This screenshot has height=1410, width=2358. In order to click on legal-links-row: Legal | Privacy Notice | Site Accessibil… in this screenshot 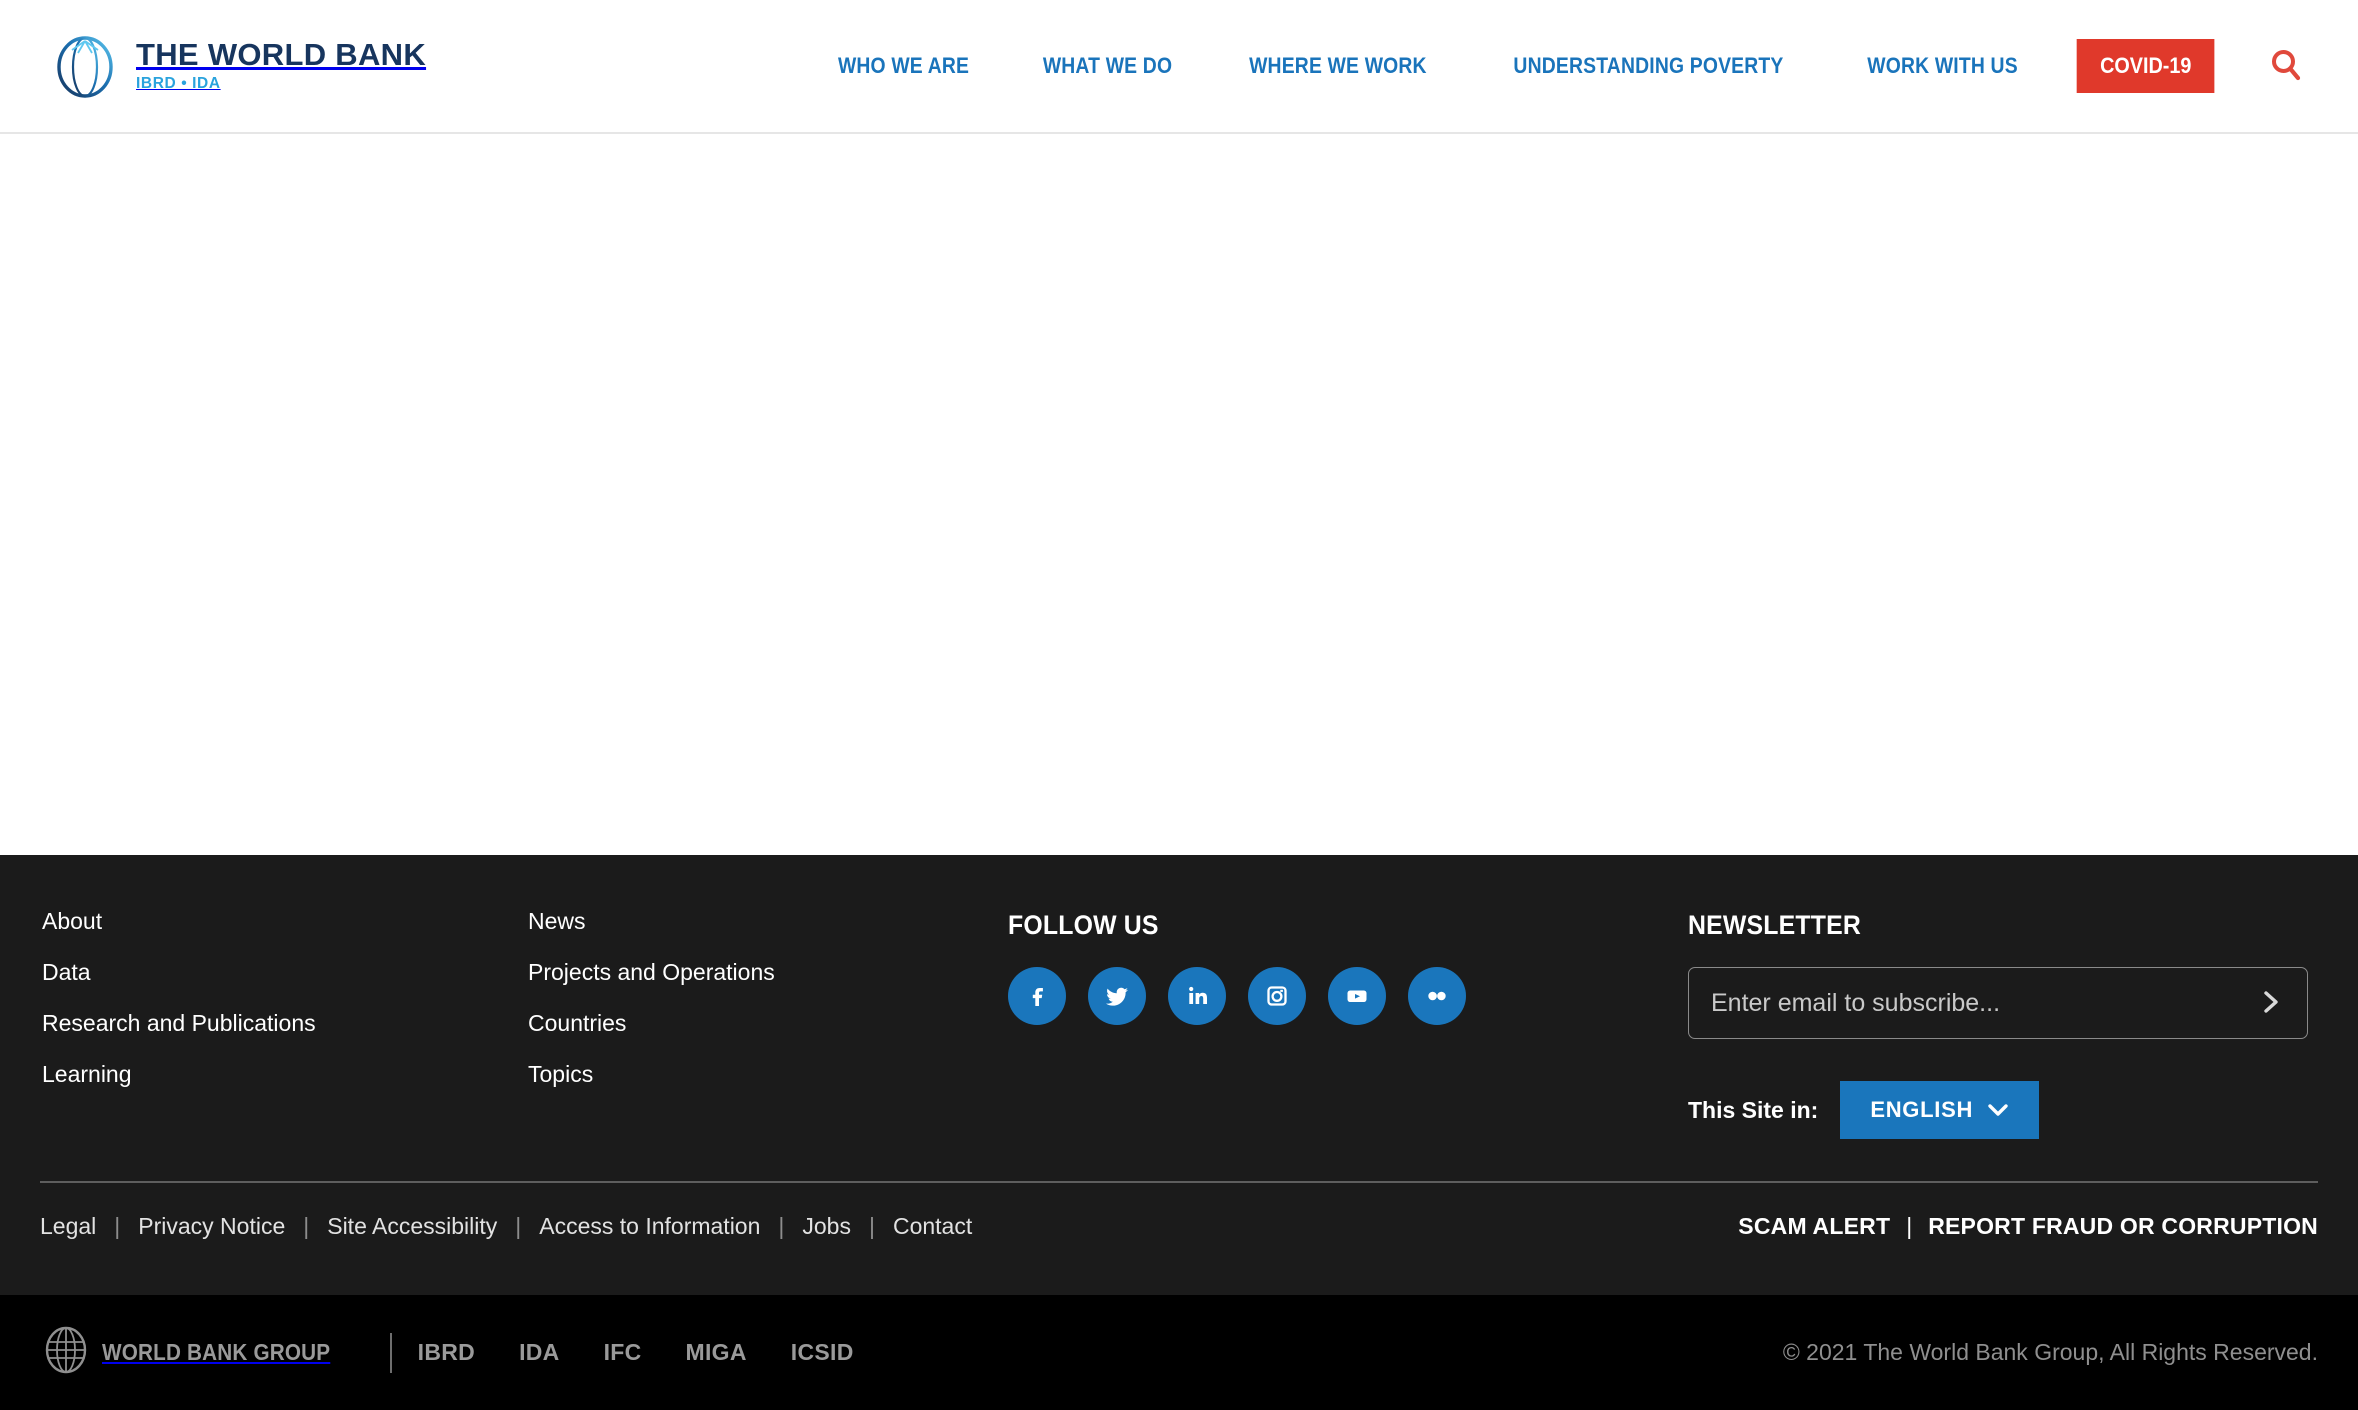, I will do `click(1179, 1211)`.